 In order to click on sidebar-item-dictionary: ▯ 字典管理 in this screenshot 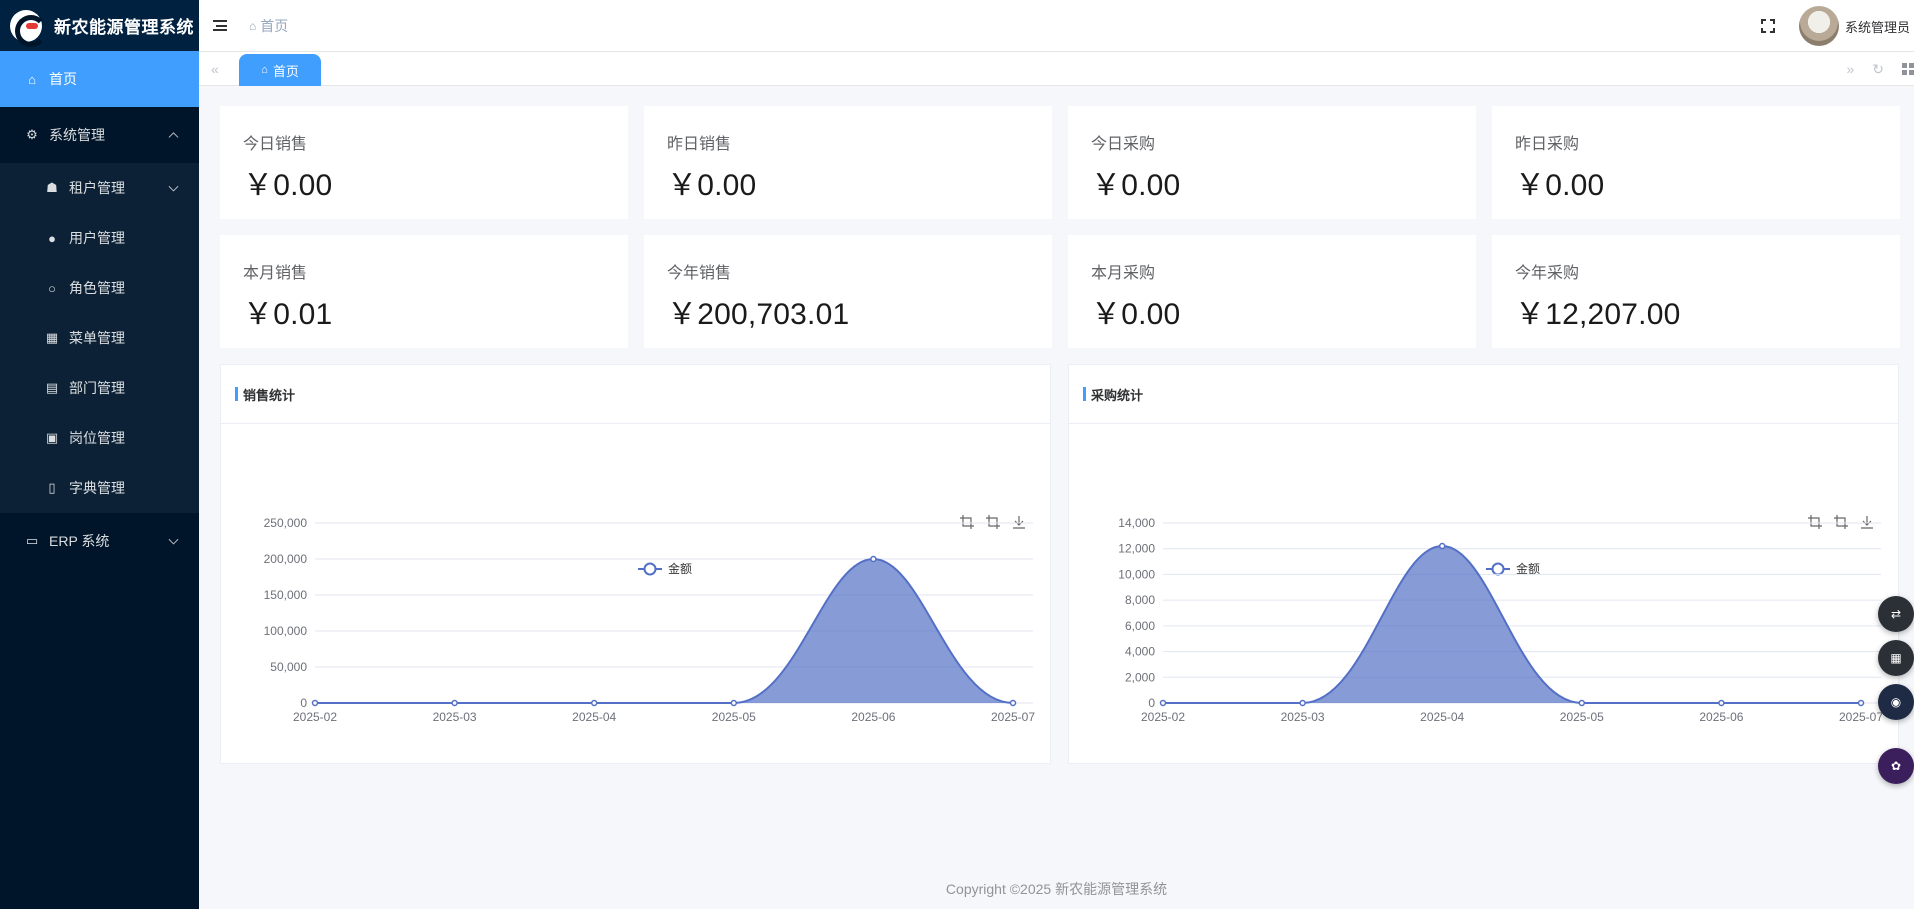, I will do `click(99, 488)`.